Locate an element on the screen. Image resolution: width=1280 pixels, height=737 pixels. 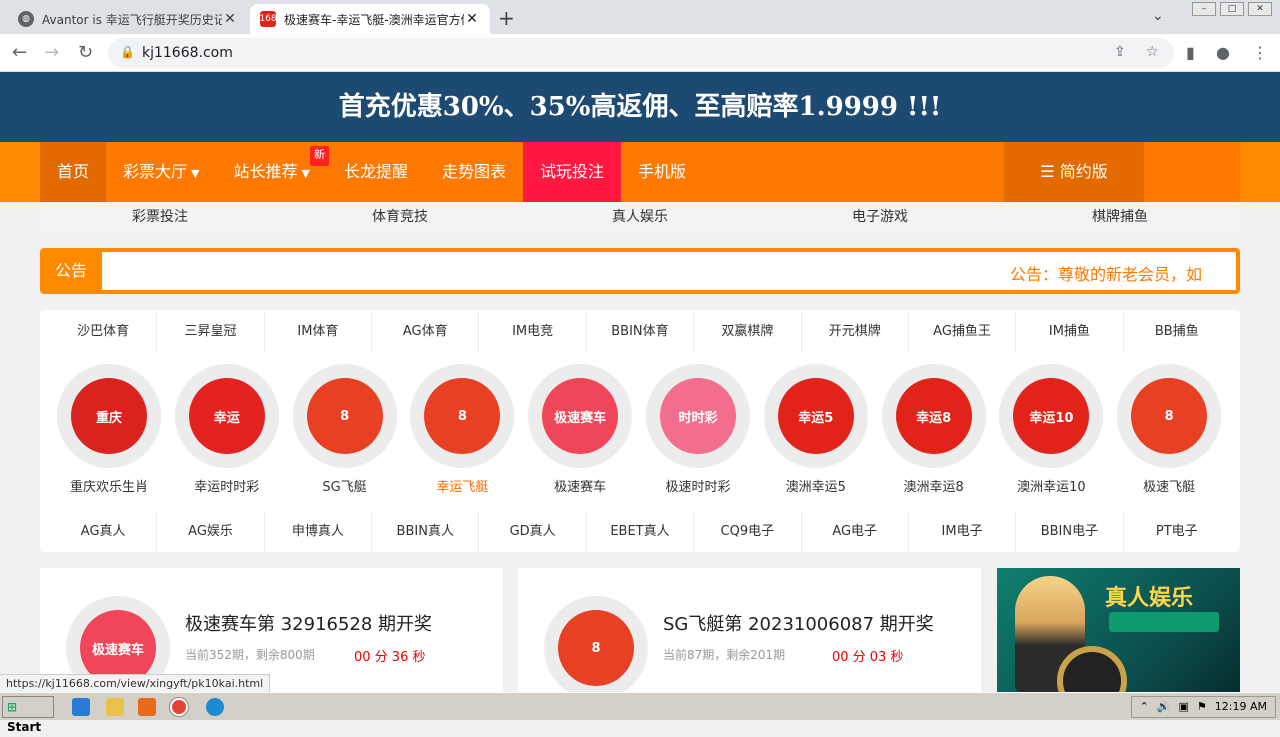
game-tile: 幸运 幸运时时彩 is located at coordinates (227, 429).